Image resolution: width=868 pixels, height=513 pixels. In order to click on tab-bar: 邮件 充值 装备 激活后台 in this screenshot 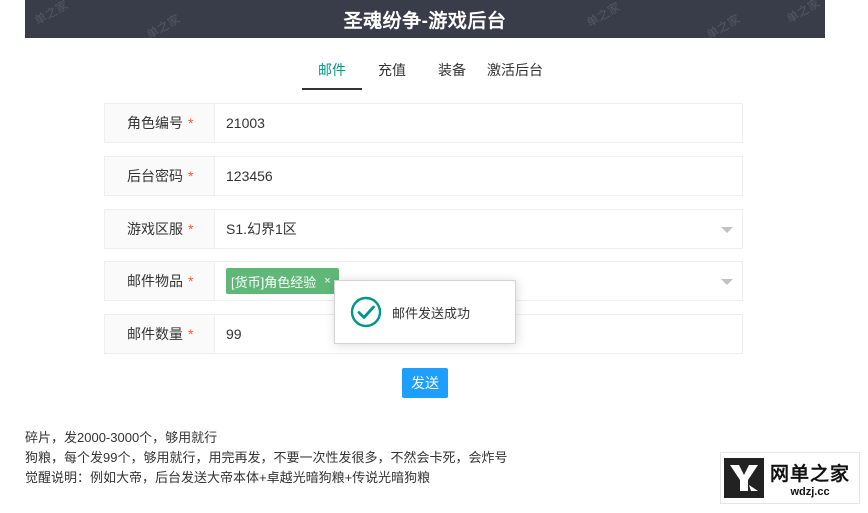, I will do `click(434, 71)`.